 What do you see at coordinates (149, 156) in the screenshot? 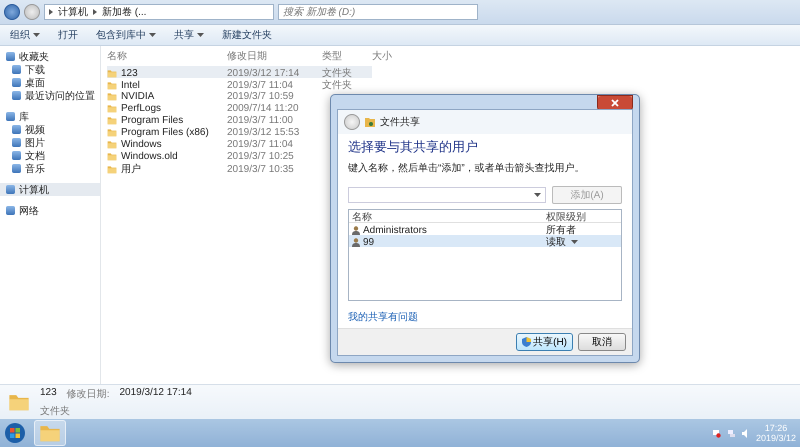
I see `file-name: Windows.old` at bounding box center [149, 156].